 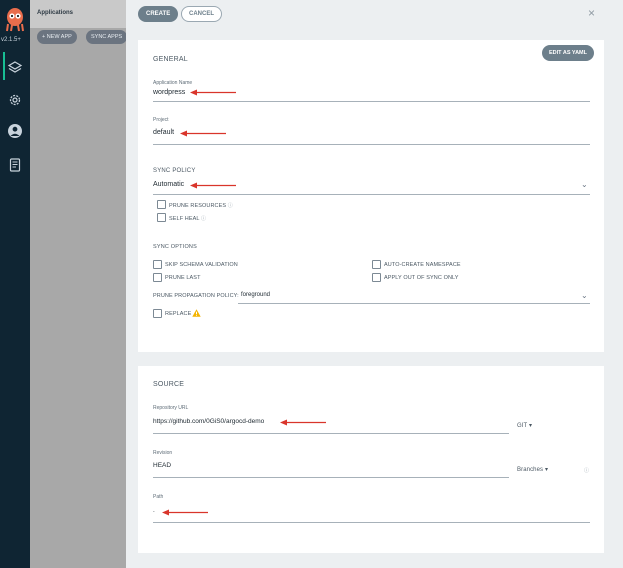 I want to click on repository-url-input: https://github.com/0GiS0/argocd-demo, so click(x=208, y=421).